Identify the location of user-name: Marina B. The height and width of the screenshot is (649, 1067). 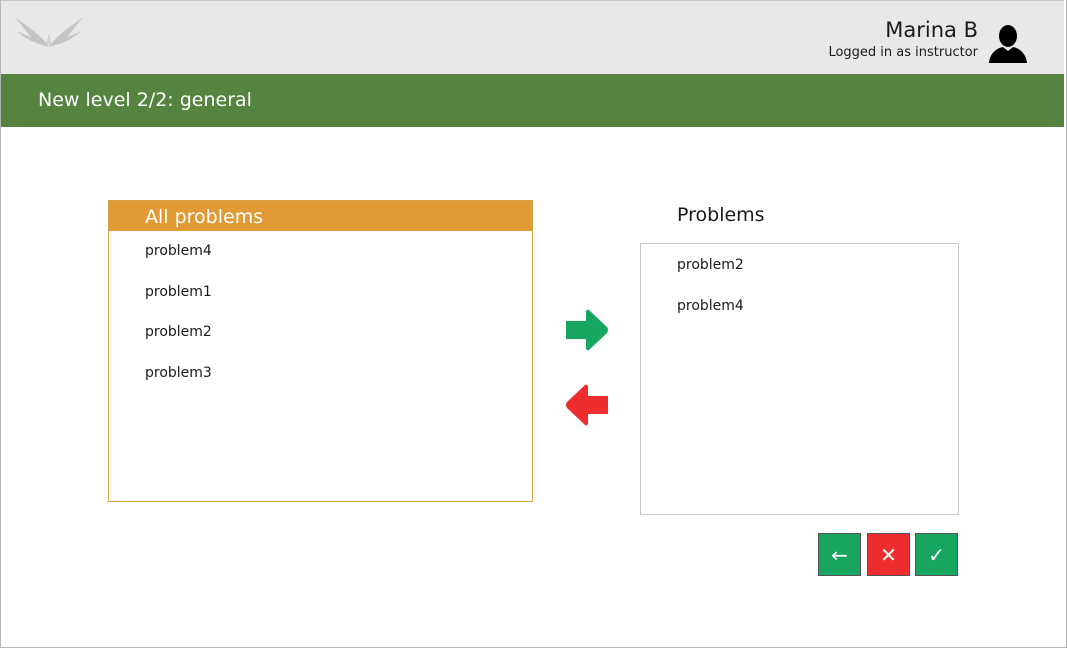
(931, 30).